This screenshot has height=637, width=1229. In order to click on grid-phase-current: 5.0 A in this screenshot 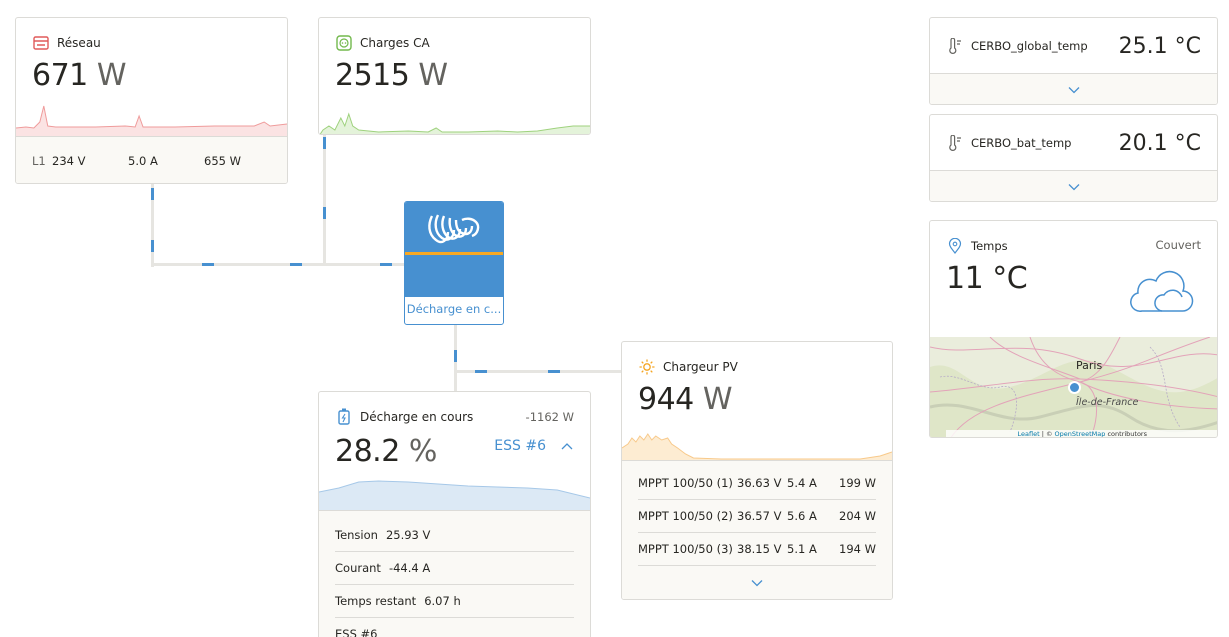, I will do `click(143, 161)`.